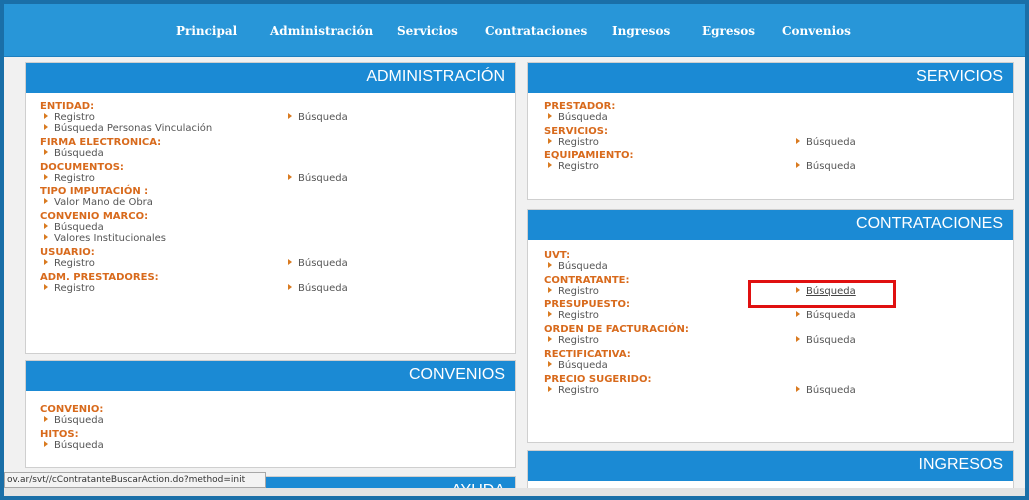 Image resolution: width=1029 pixels, height=500 pixels. Describe the element at coordinates (270, 376) in the screenshot. I see `panel-header: CONVENIOS` at that location.